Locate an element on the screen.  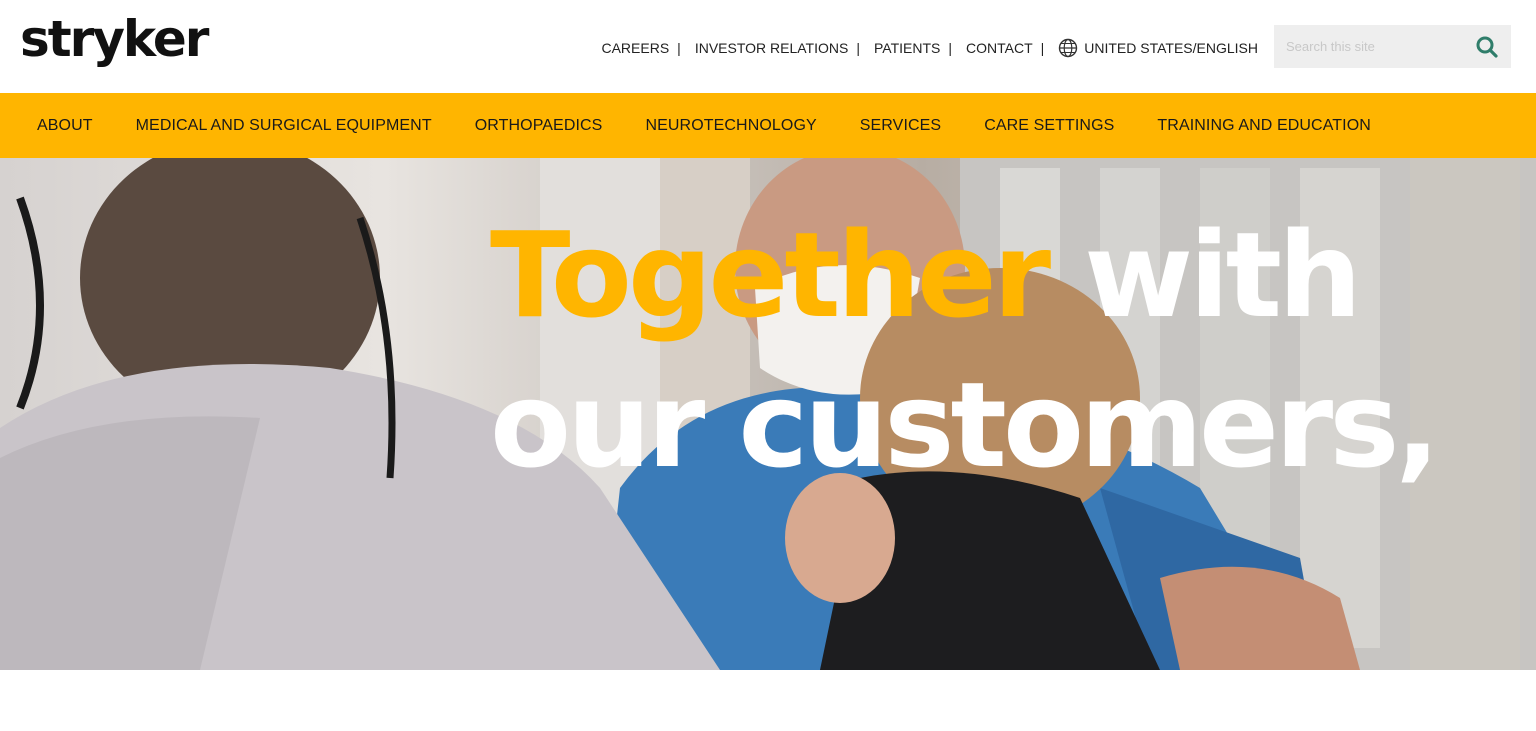
nav-care-settings: CARE SETTINGS is located at coordinates (1049, 126).